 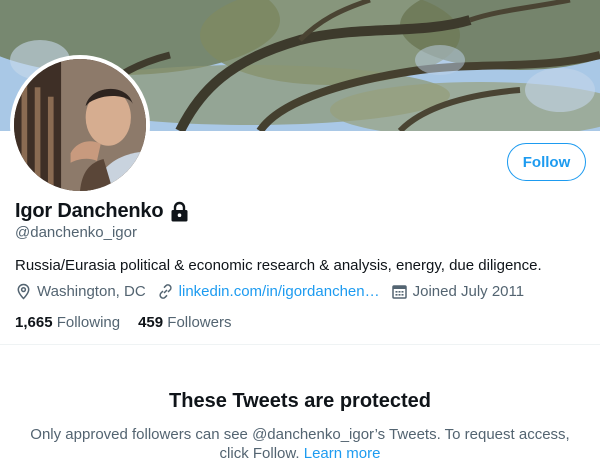 I want to click on lock-icon, so click(x=179, y=211).